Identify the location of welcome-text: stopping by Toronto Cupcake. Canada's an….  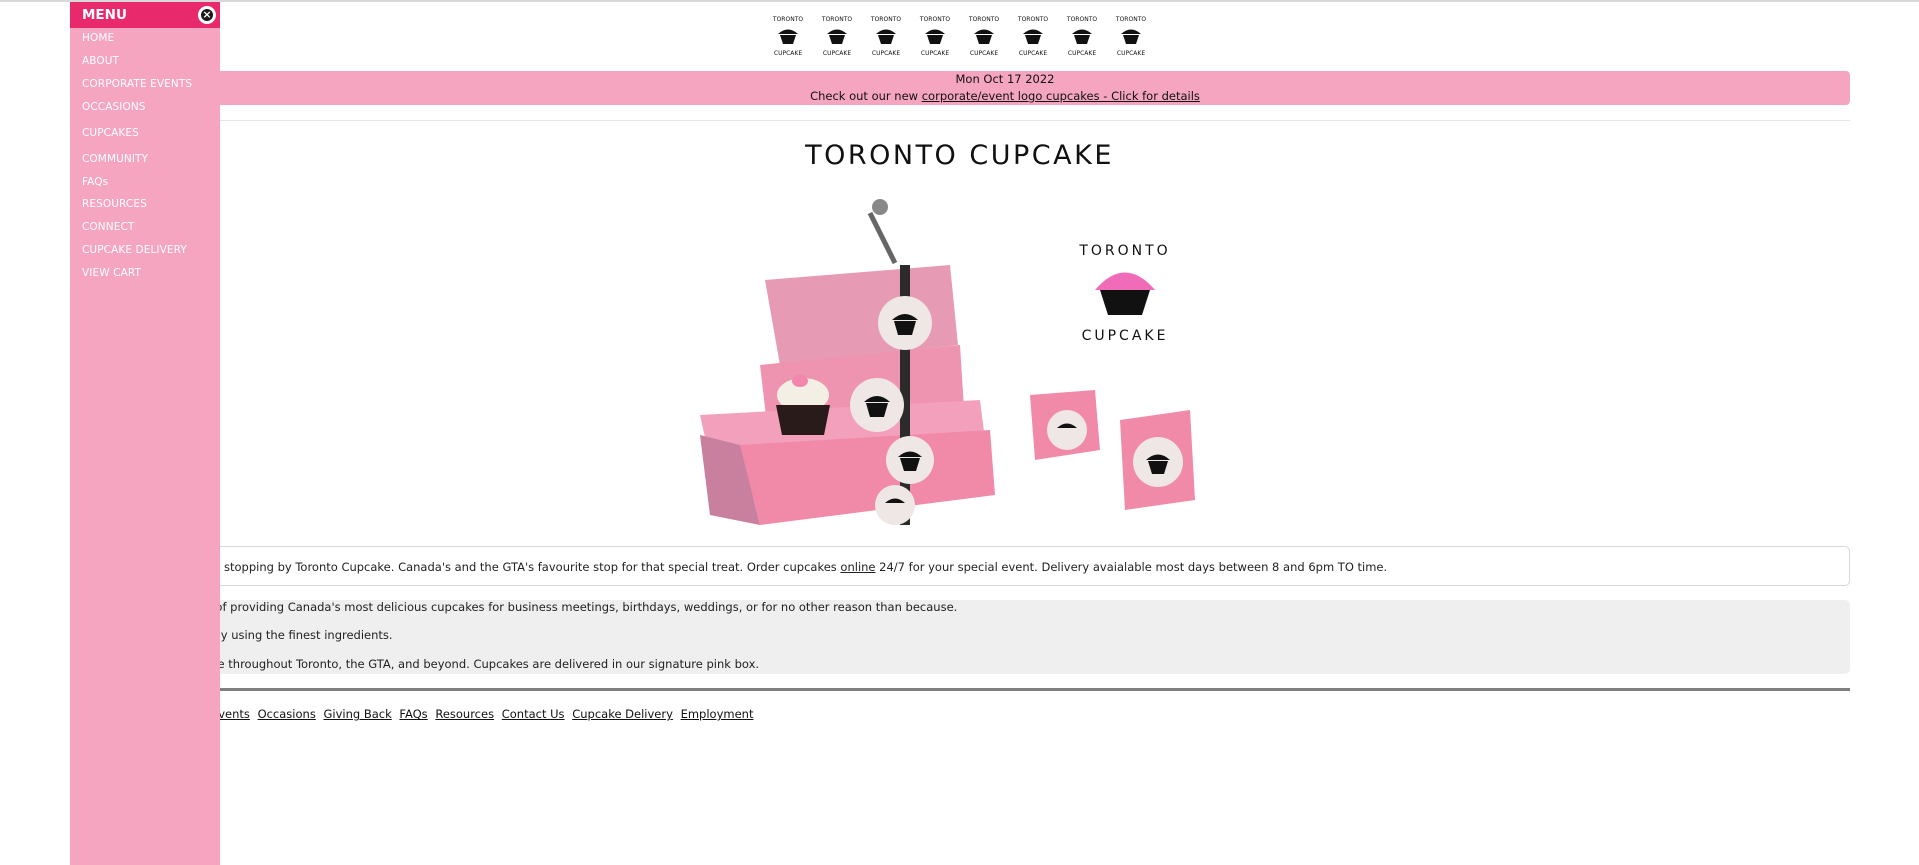
(530, 567).